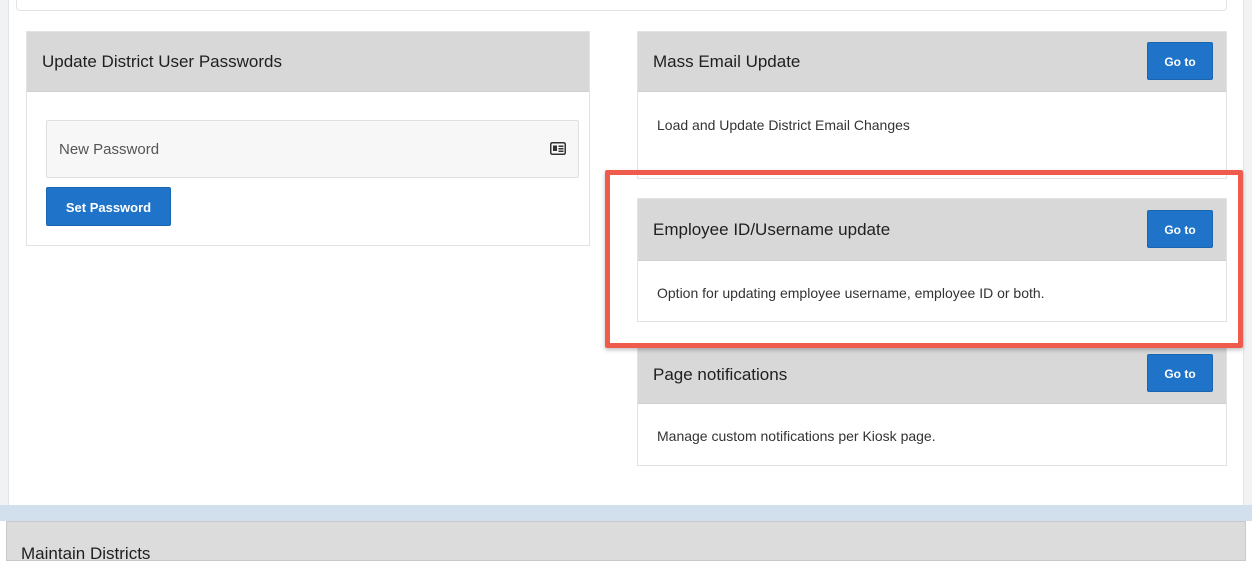 The height and width of the screenshot is (561, 1252). What do you see at coordinates (932, 62) in the screenshot?
I see `mass-email-card-header: Mass Email Update Go to` at bounding box center [932, 62].